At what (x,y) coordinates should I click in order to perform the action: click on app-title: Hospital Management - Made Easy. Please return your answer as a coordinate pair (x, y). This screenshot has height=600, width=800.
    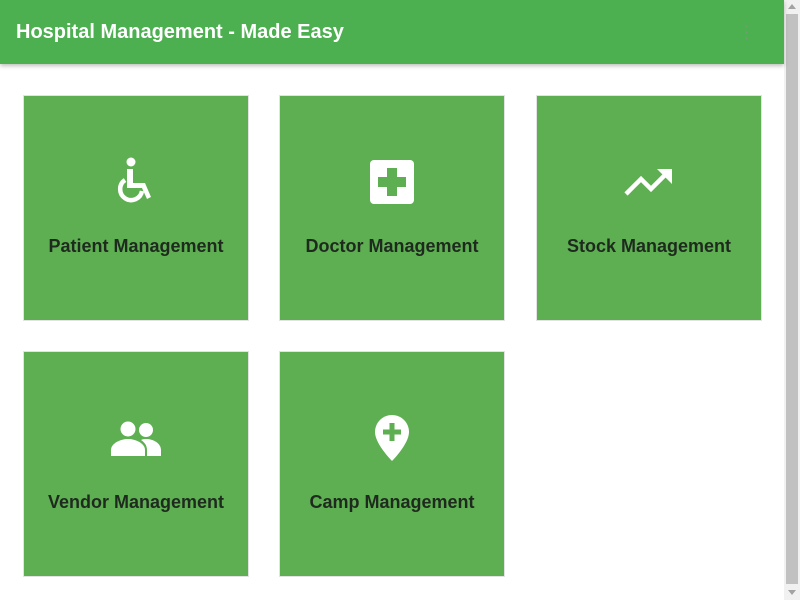
    Looking at the image, I should click on (180, 32).